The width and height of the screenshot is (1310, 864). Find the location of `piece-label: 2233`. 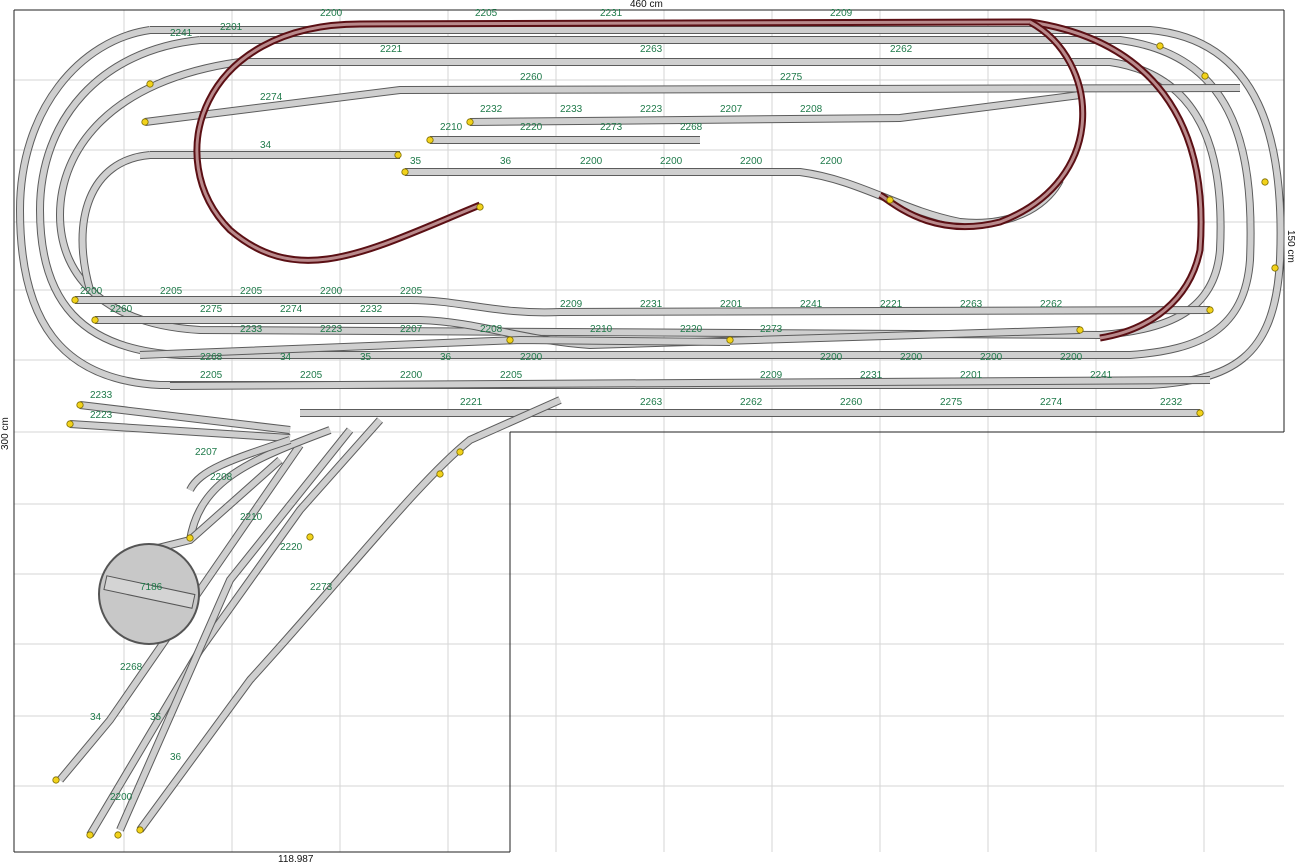

piece-label: 2233 is located at coordinates (101, 395).